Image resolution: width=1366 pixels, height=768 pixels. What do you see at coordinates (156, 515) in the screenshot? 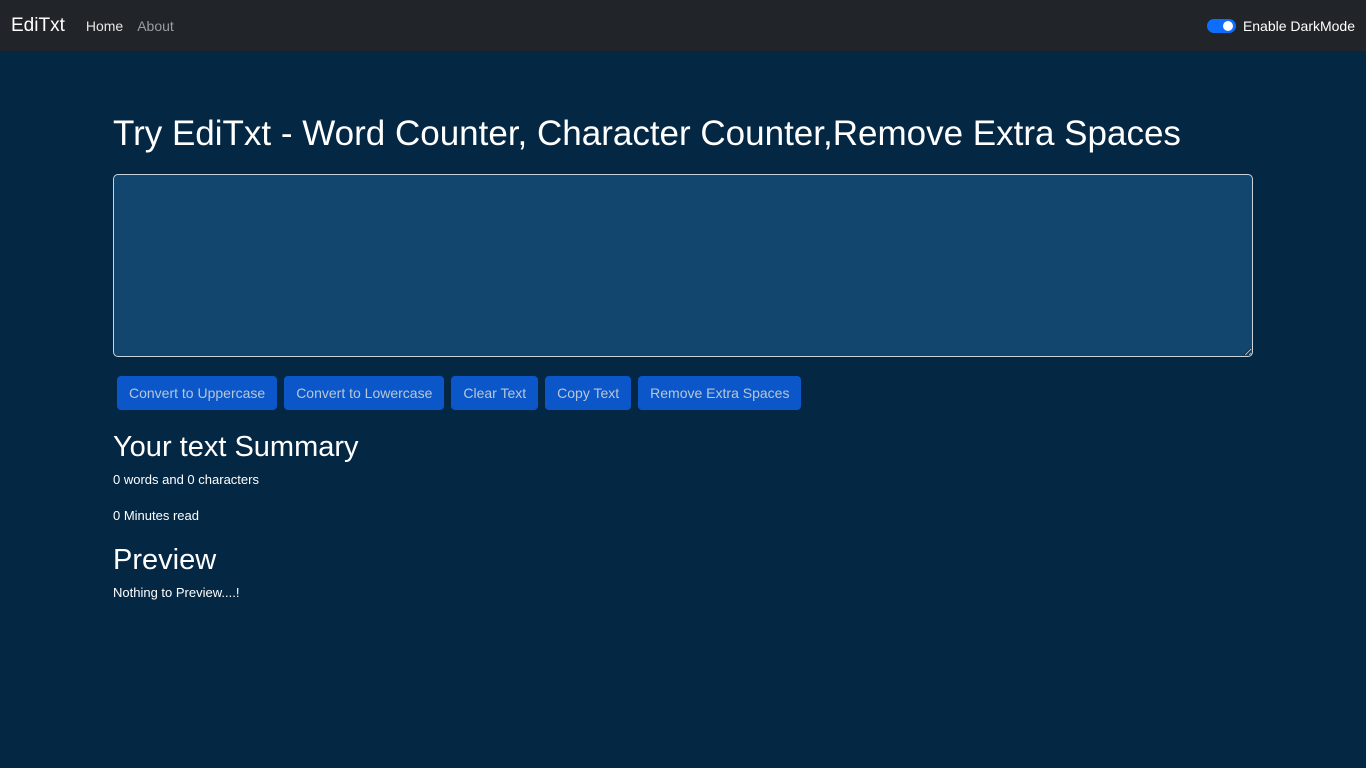
I see `read-time: 0 Minutes read` at bounding box center [156, 515].